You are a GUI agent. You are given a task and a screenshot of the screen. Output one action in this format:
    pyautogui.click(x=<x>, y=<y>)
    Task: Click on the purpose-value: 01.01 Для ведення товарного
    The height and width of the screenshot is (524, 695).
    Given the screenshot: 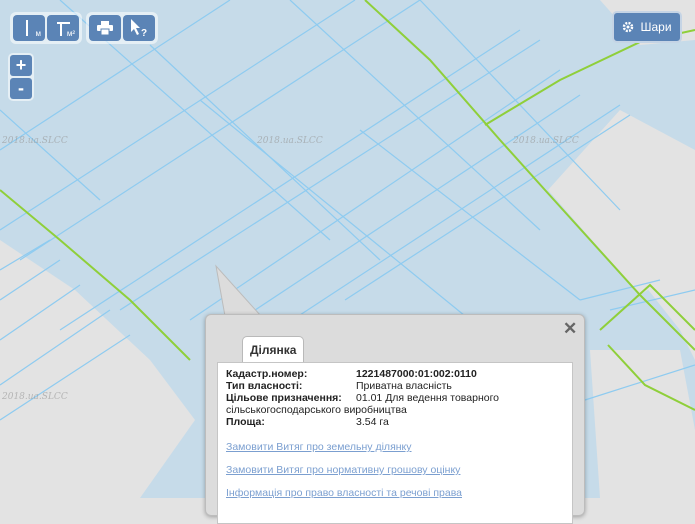 What is the action you would take?
    pyautogui.click(x=428, y=398)
    